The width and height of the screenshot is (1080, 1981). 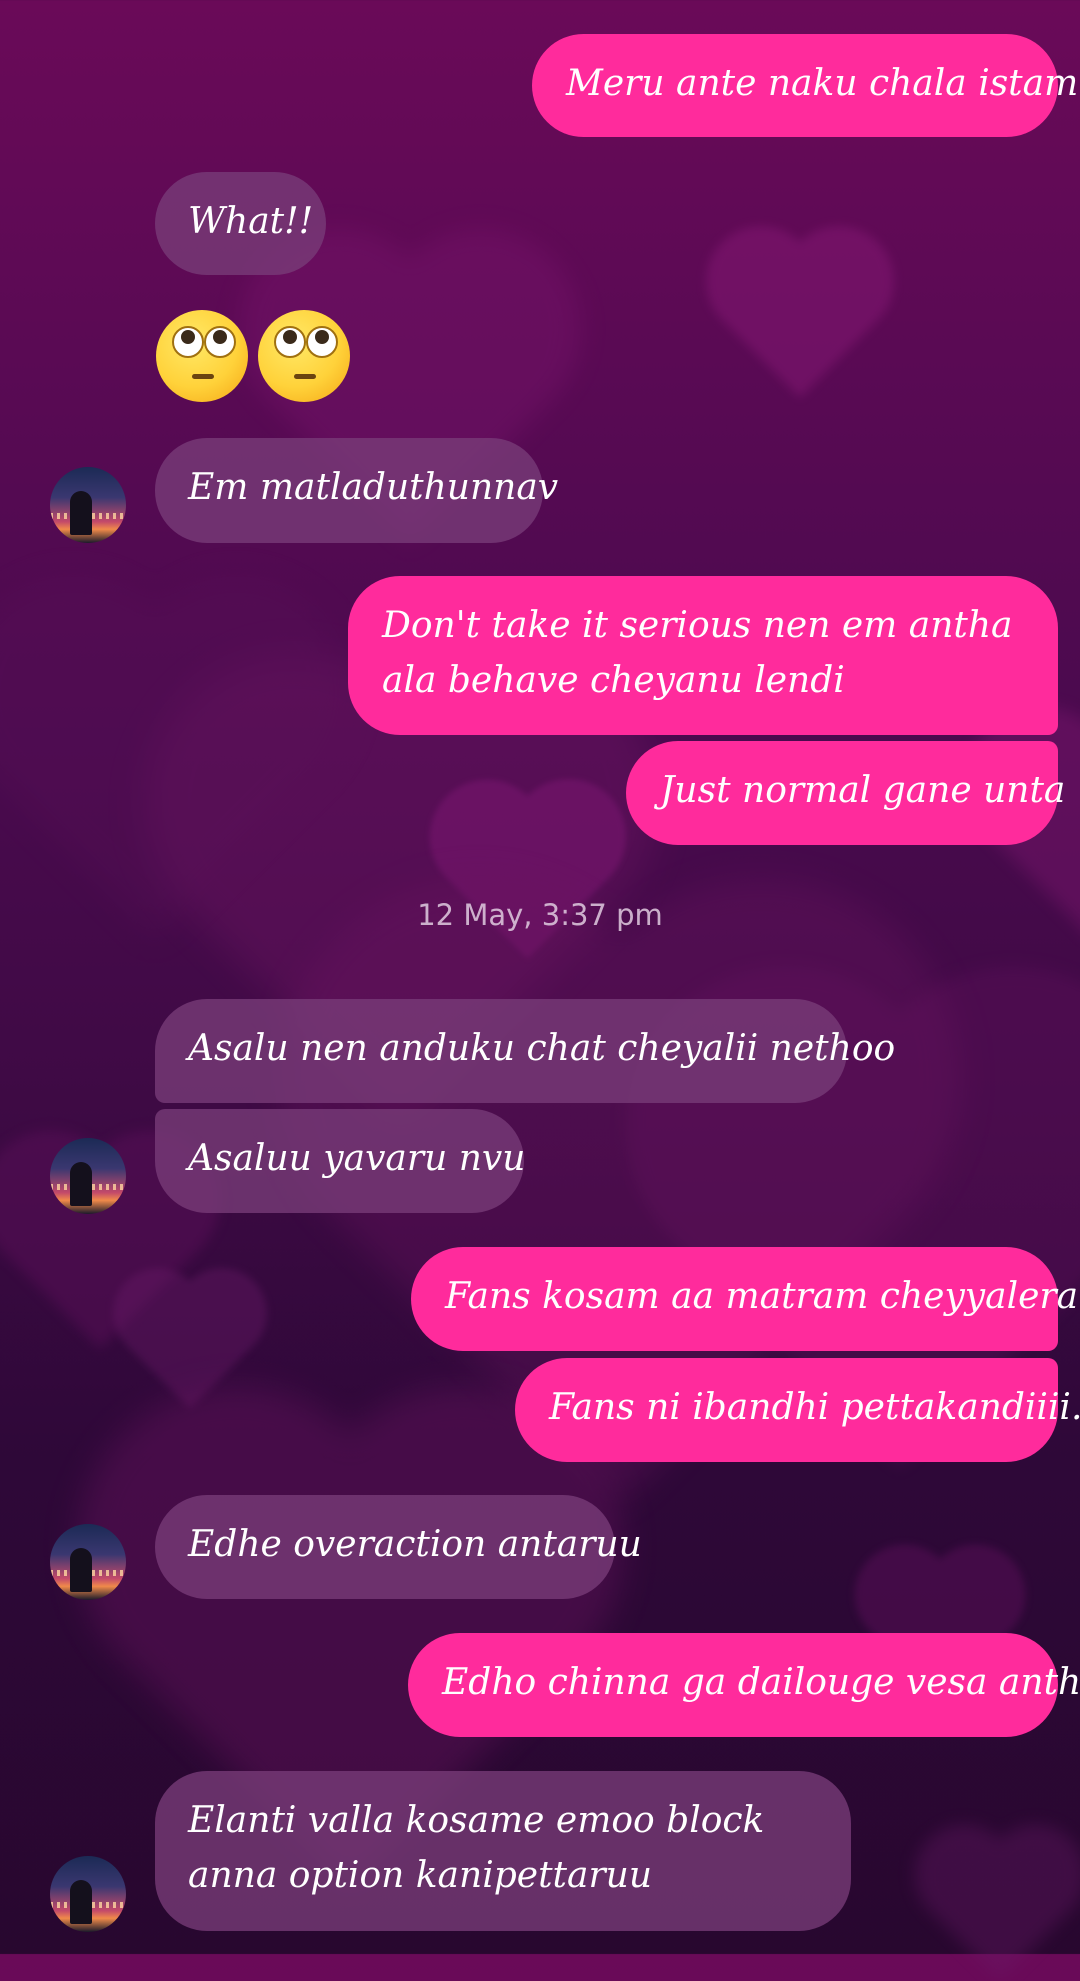 What do you see at coordinates (805, 85) in the screenshot?
I see `message-outgoing: Meru ante naku chala istam` at bounding box center [805, 85].